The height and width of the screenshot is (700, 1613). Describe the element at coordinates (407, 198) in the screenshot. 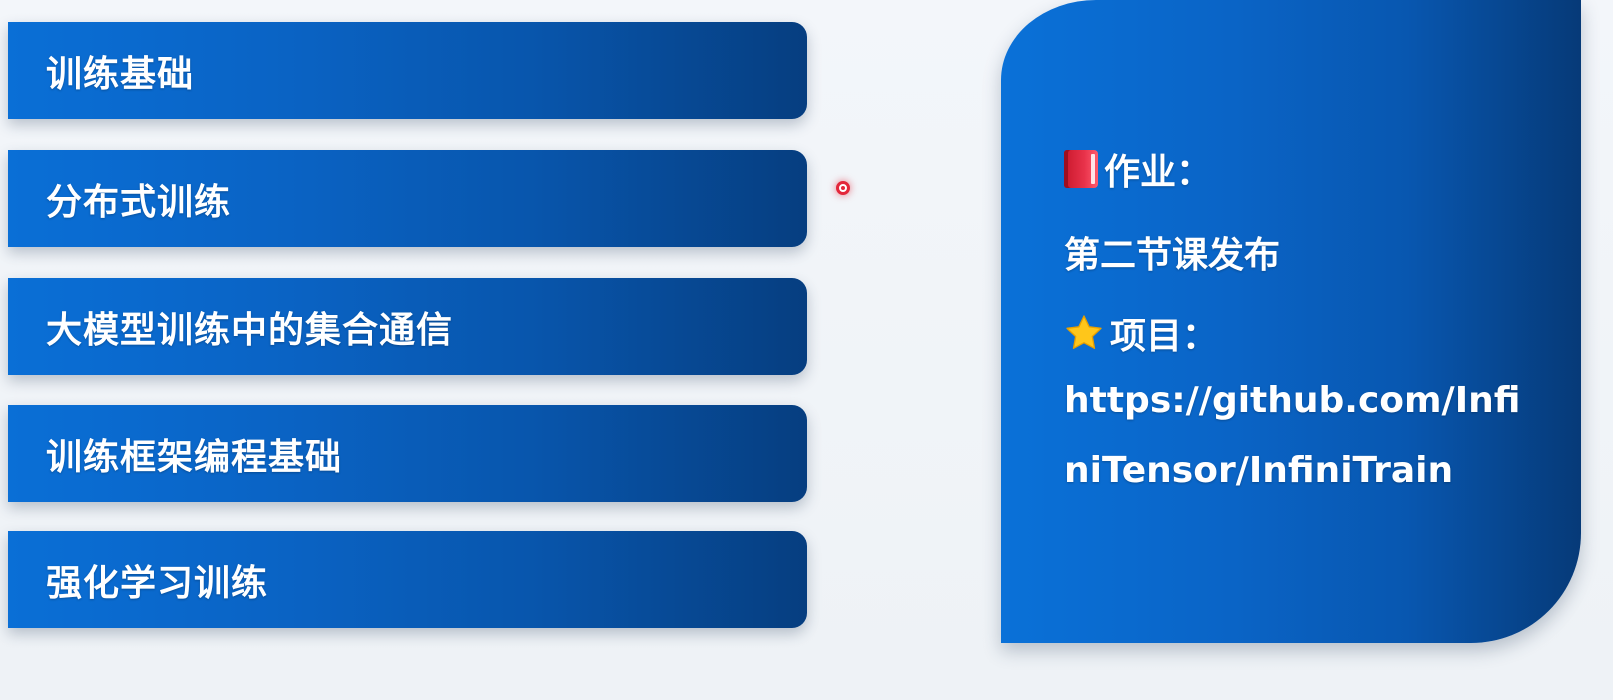

I see `topic-card-distributed-training: 分布式训练` at that location.